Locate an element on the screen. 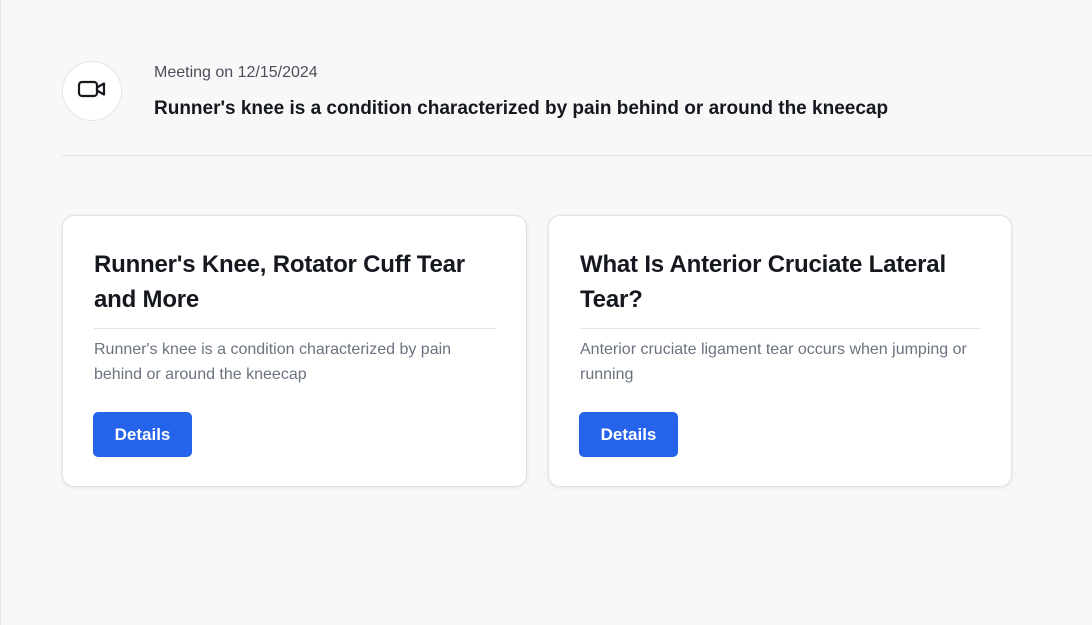 This screenshot has height=625, width=1092. meeting-date: Meeting on 12/15/2024 is located at coordinates (236, 72).